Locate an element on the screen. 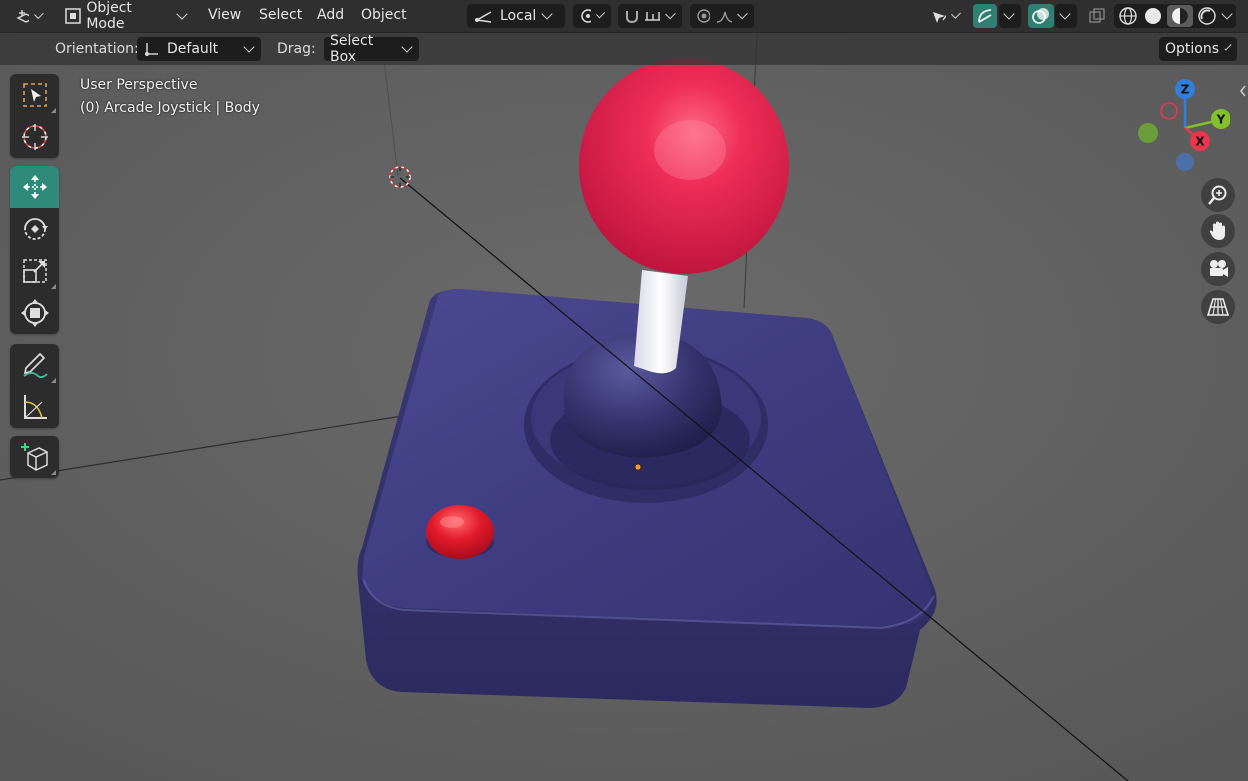 The height and width of the screenshot is (781, 1248). measure-ruler-icon is located at coordinates (35, 407).